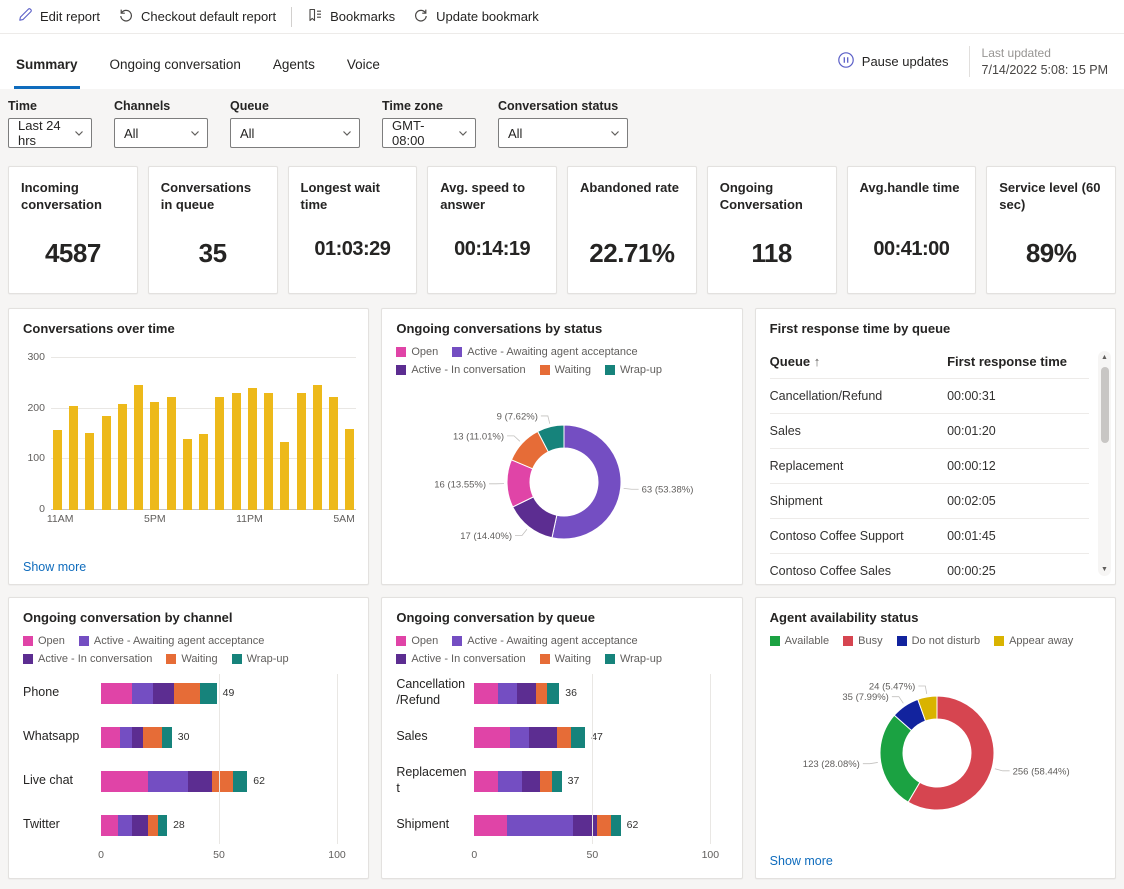  What do you see at coordinates (1104, 463) in the screenshot?
I see `table-scrollbar: ▲ ▼` at bounding box center [1104, 463].